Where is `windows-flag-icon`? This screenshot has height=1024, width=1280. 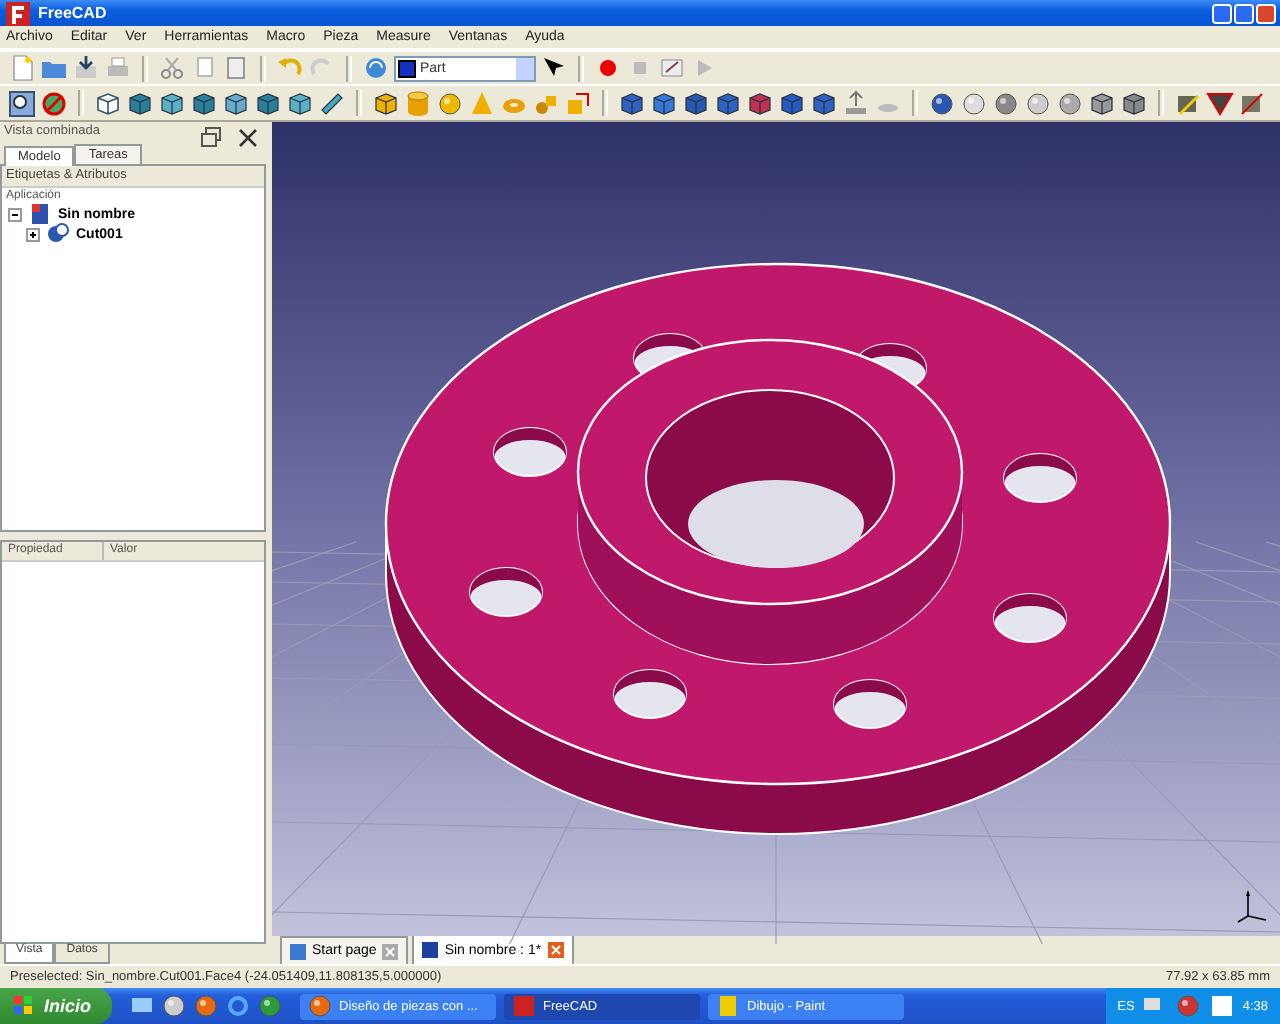 windows-flag-icon is located at coordinates (24, 1006).